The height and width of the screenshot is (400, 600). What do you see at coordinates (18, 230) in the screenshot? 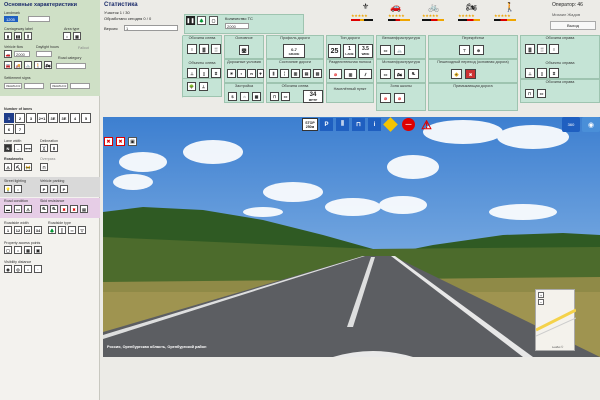
I see `roadside-width-2: 12` at bounding box center [18, 230].